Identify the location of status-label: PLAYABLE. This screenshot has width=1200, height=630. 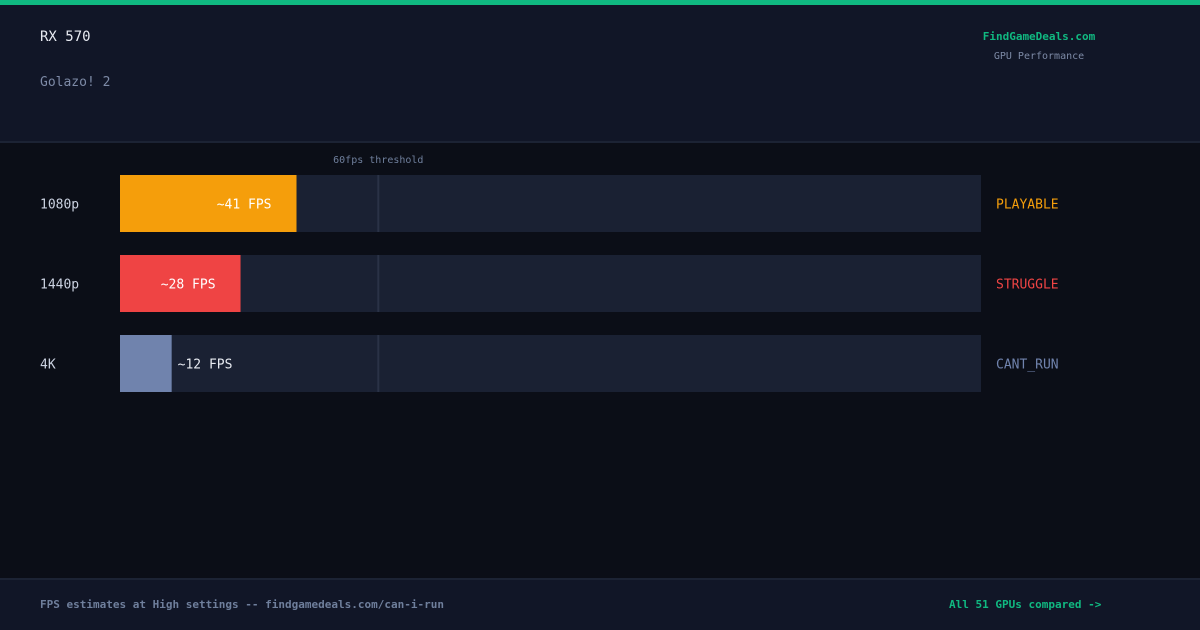
(1027, 205).